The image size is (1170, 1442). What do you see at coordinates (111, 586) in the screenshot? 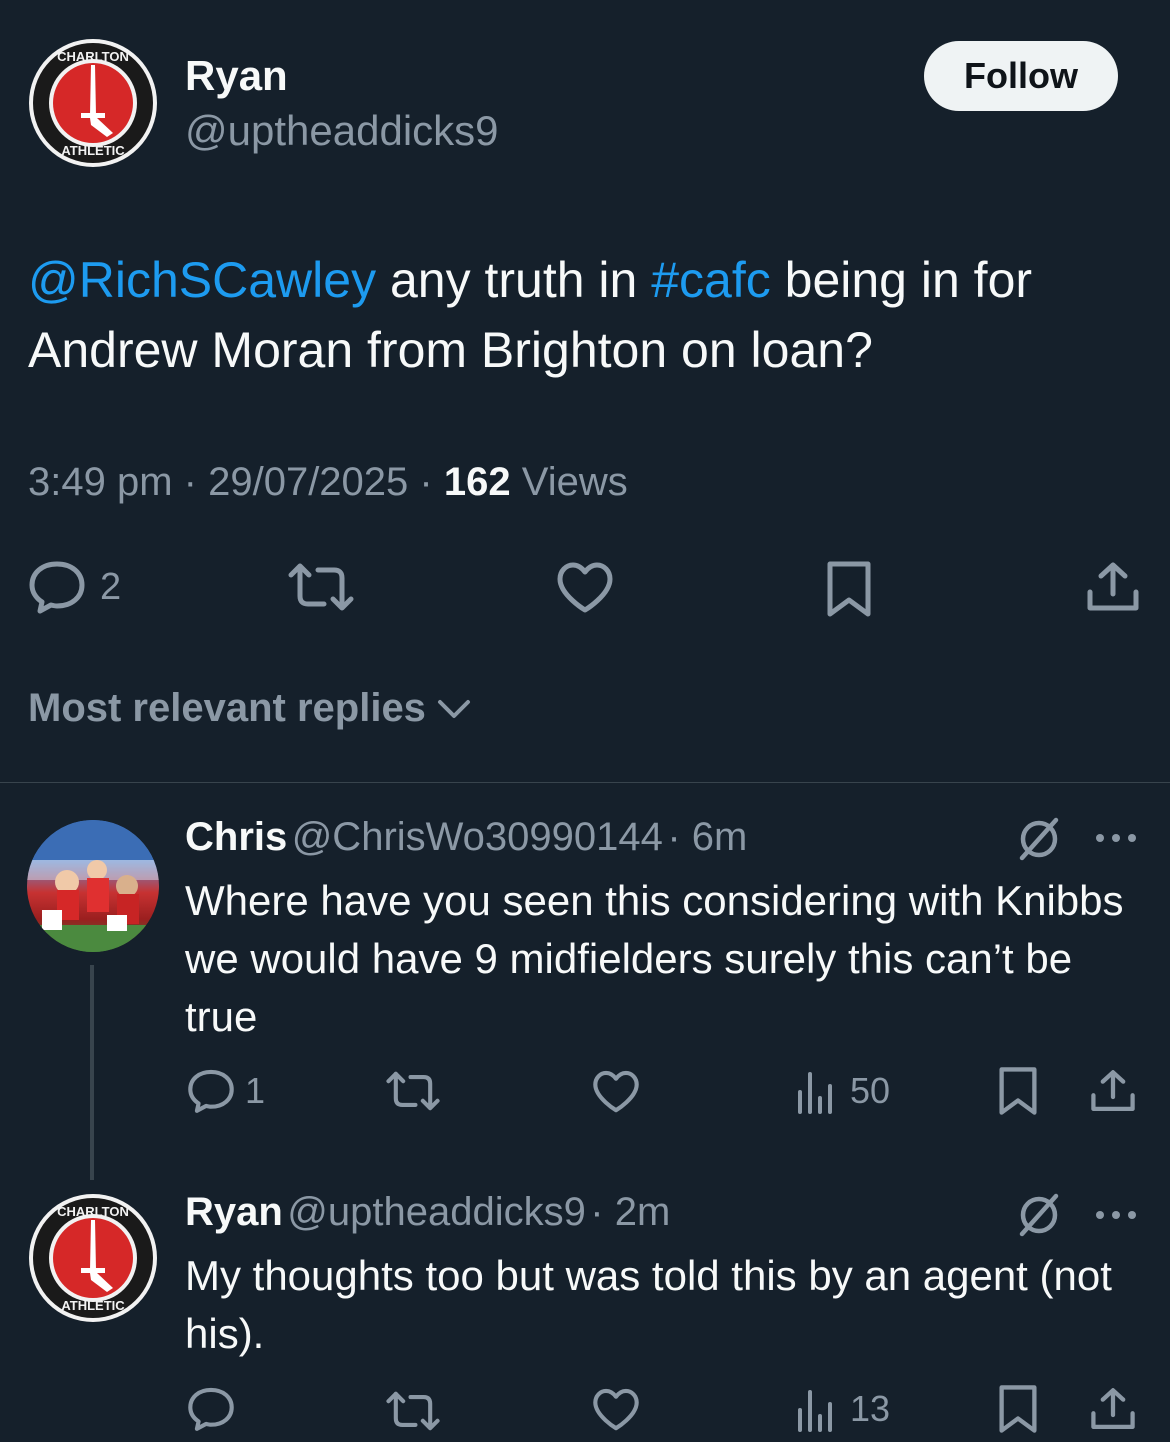
I see `reply-count: 2` at bounding box center [111, 586].